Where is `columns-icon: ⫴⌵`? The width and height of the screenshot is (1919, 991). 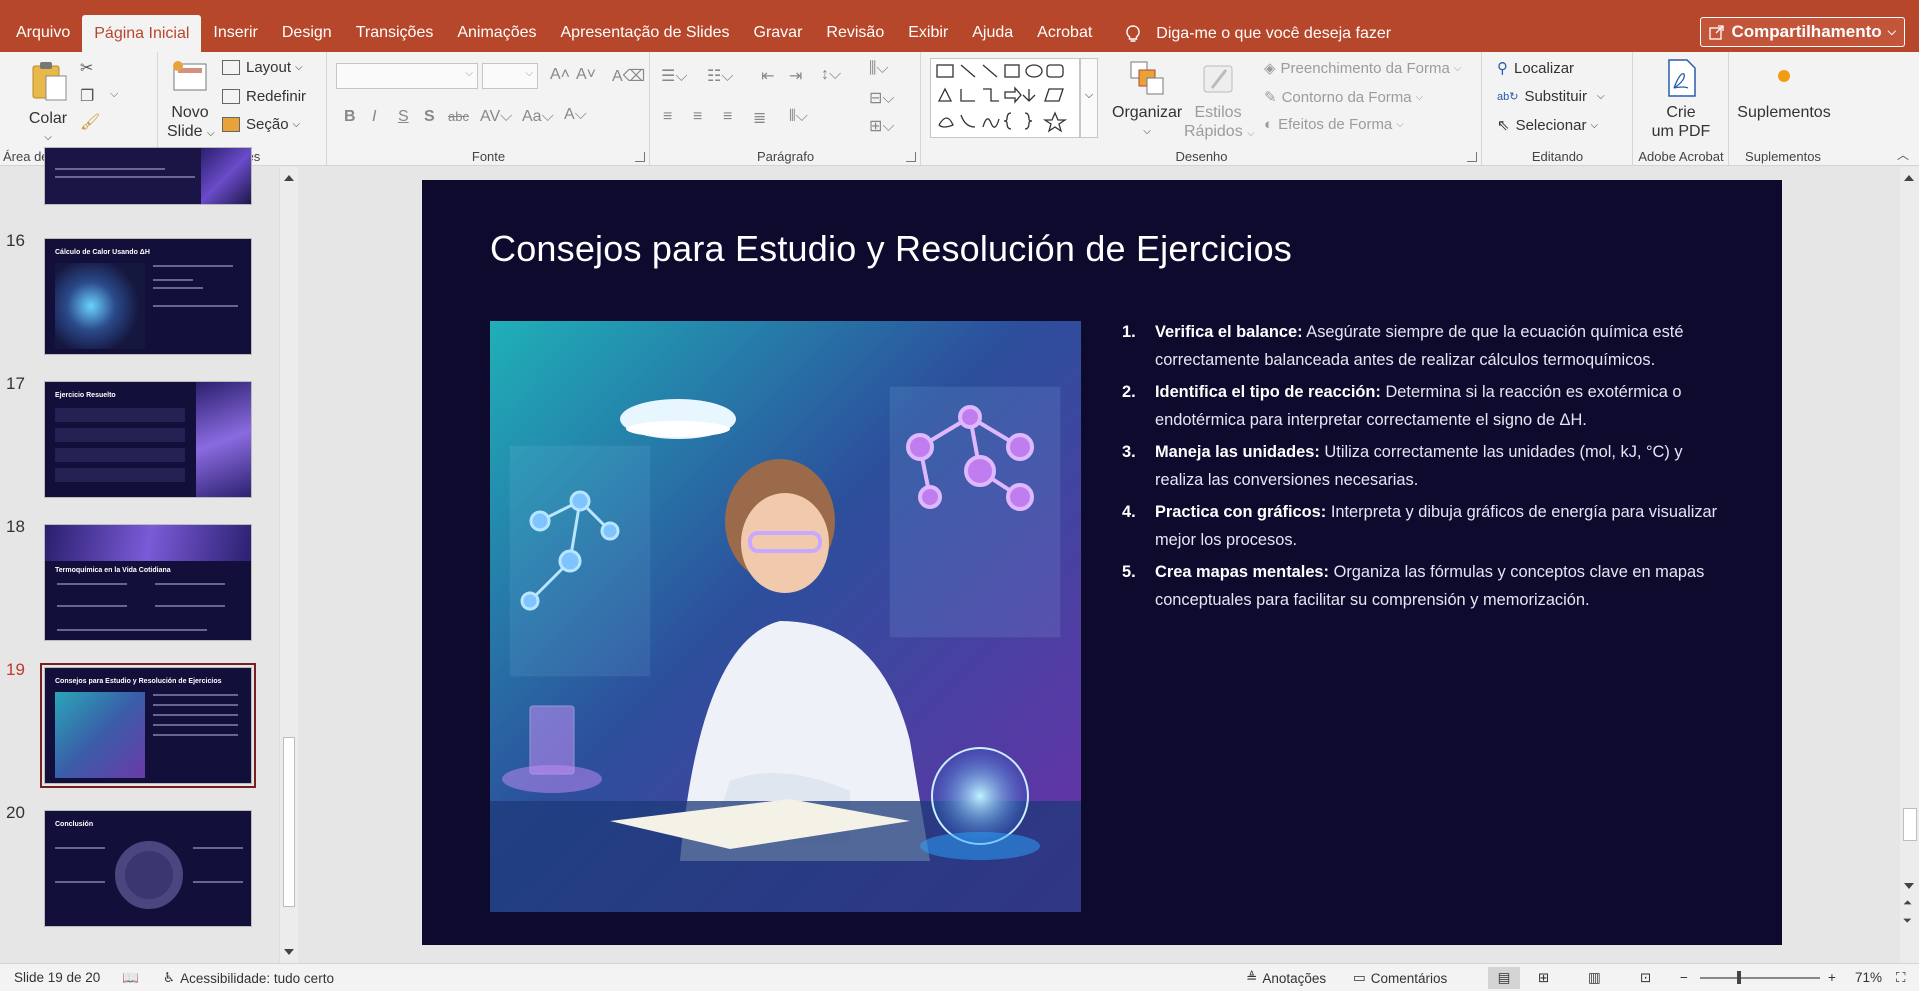
columns-icon: ⫴⌵ is located at coordinates (798, 117).